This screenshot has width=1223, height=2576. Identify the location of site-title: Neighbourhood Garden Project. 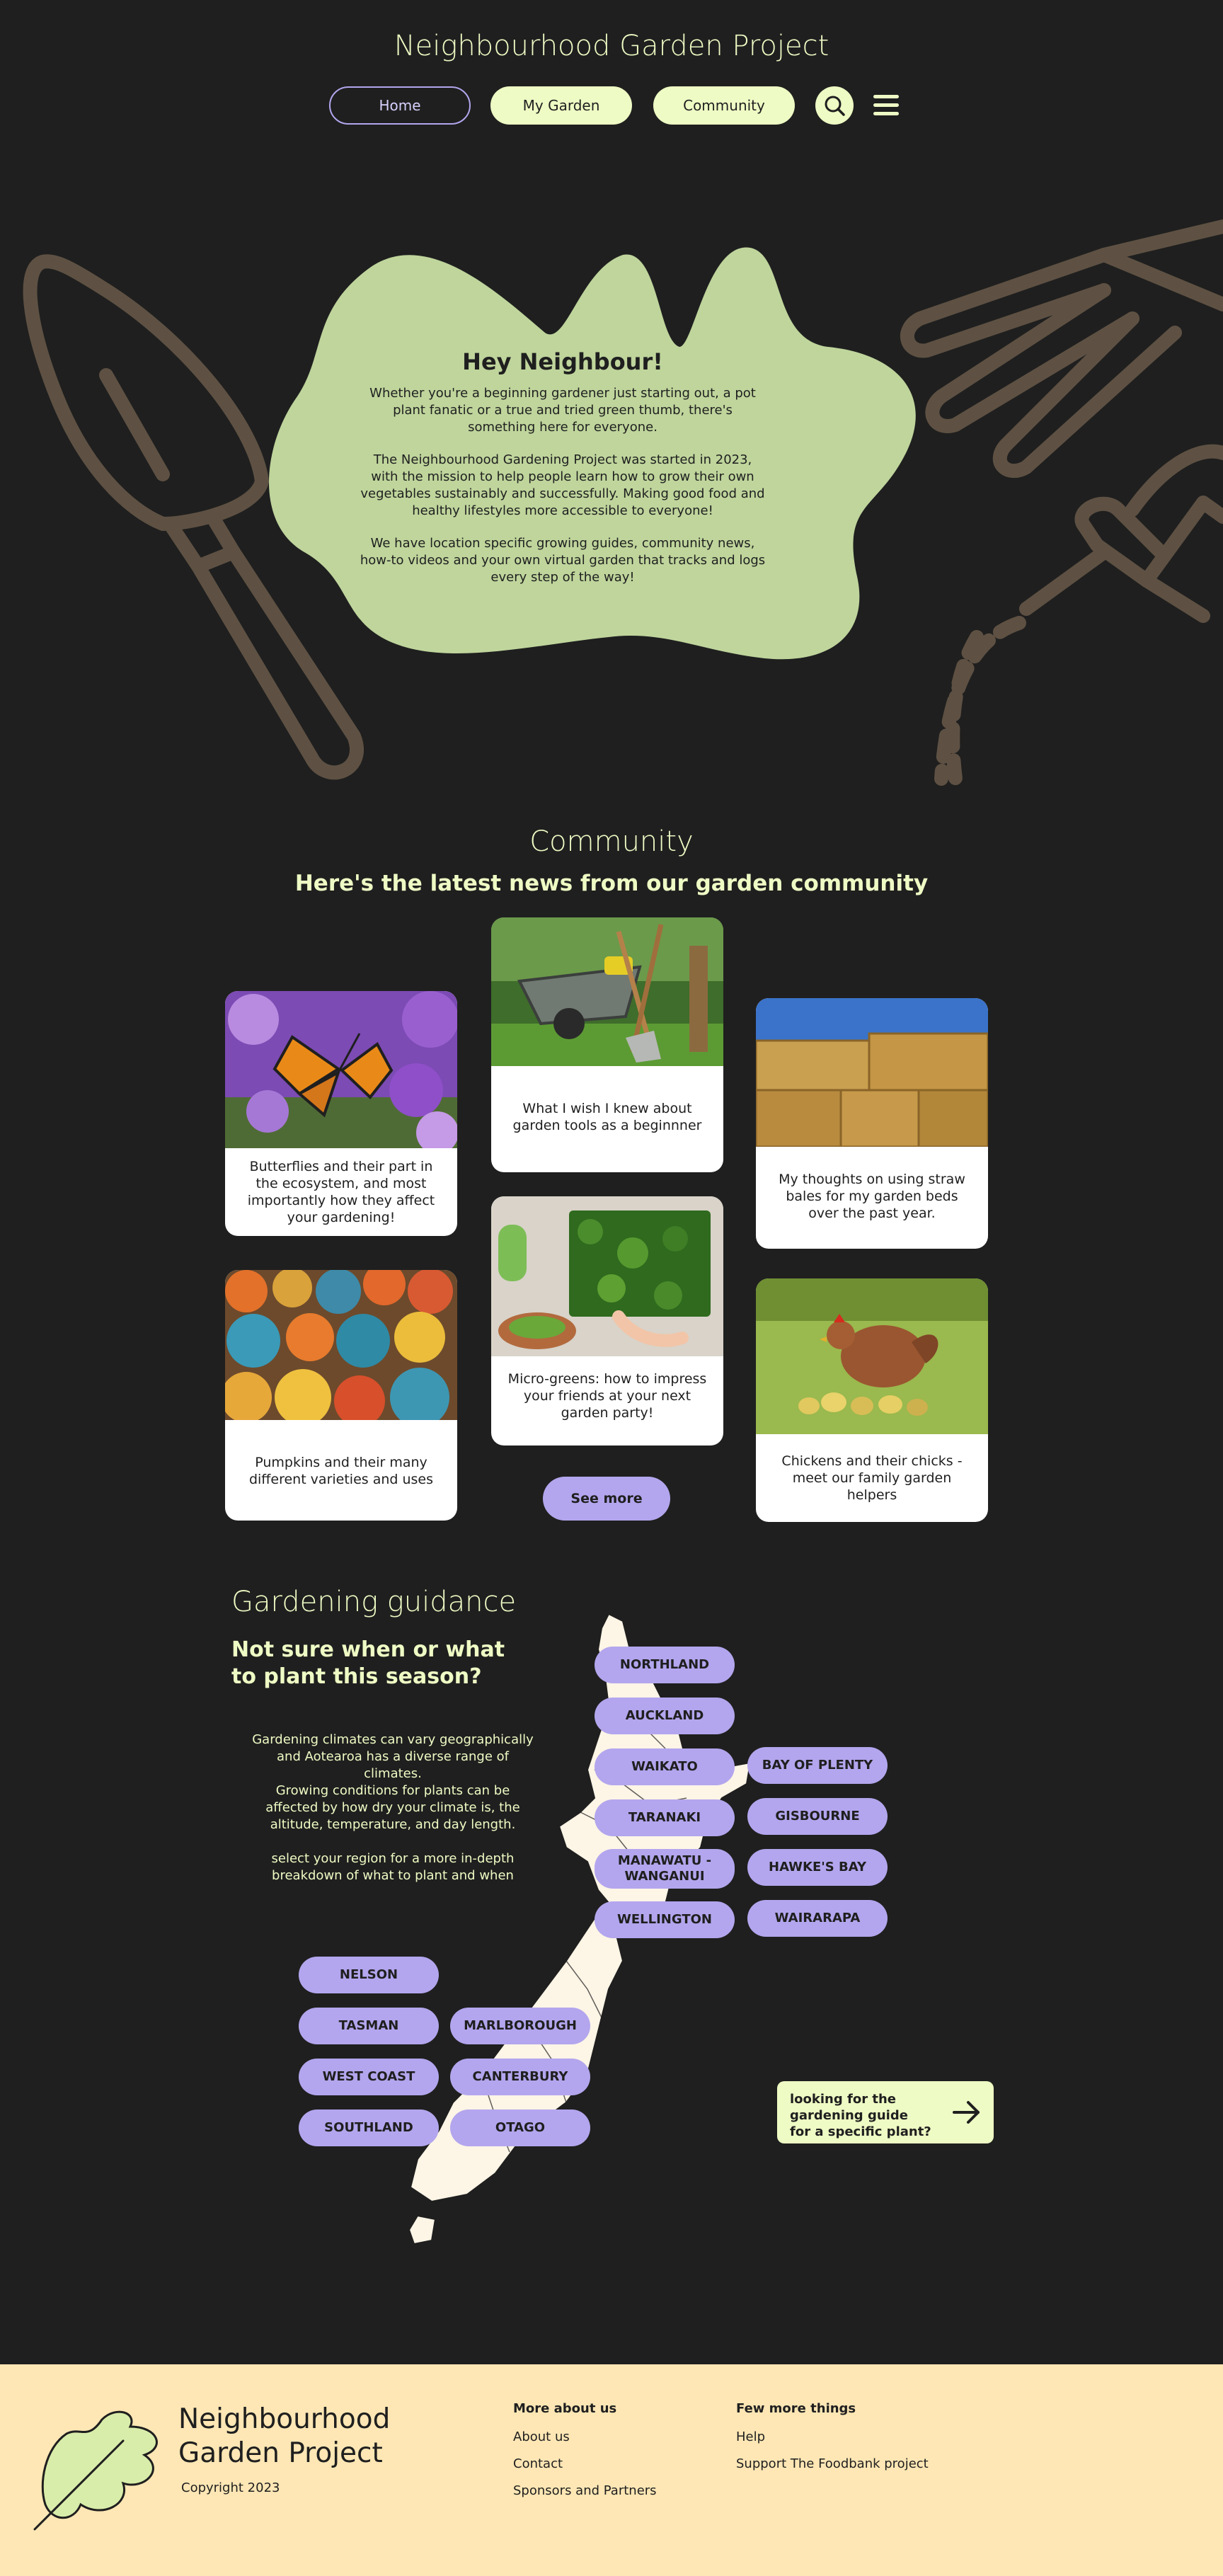
(611, 46).